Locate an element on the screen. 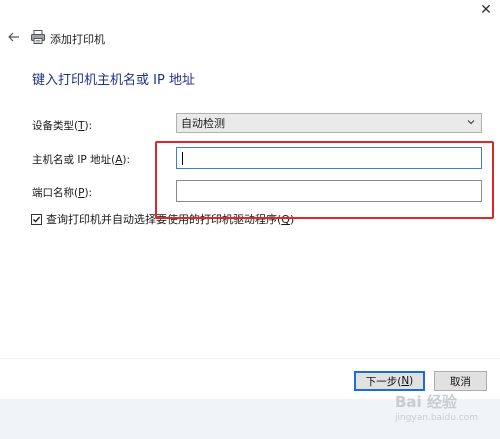 The width and height of the screenshot is (500, 439). wizard-title: 添加打印机 is located at coordinates (77, 39).